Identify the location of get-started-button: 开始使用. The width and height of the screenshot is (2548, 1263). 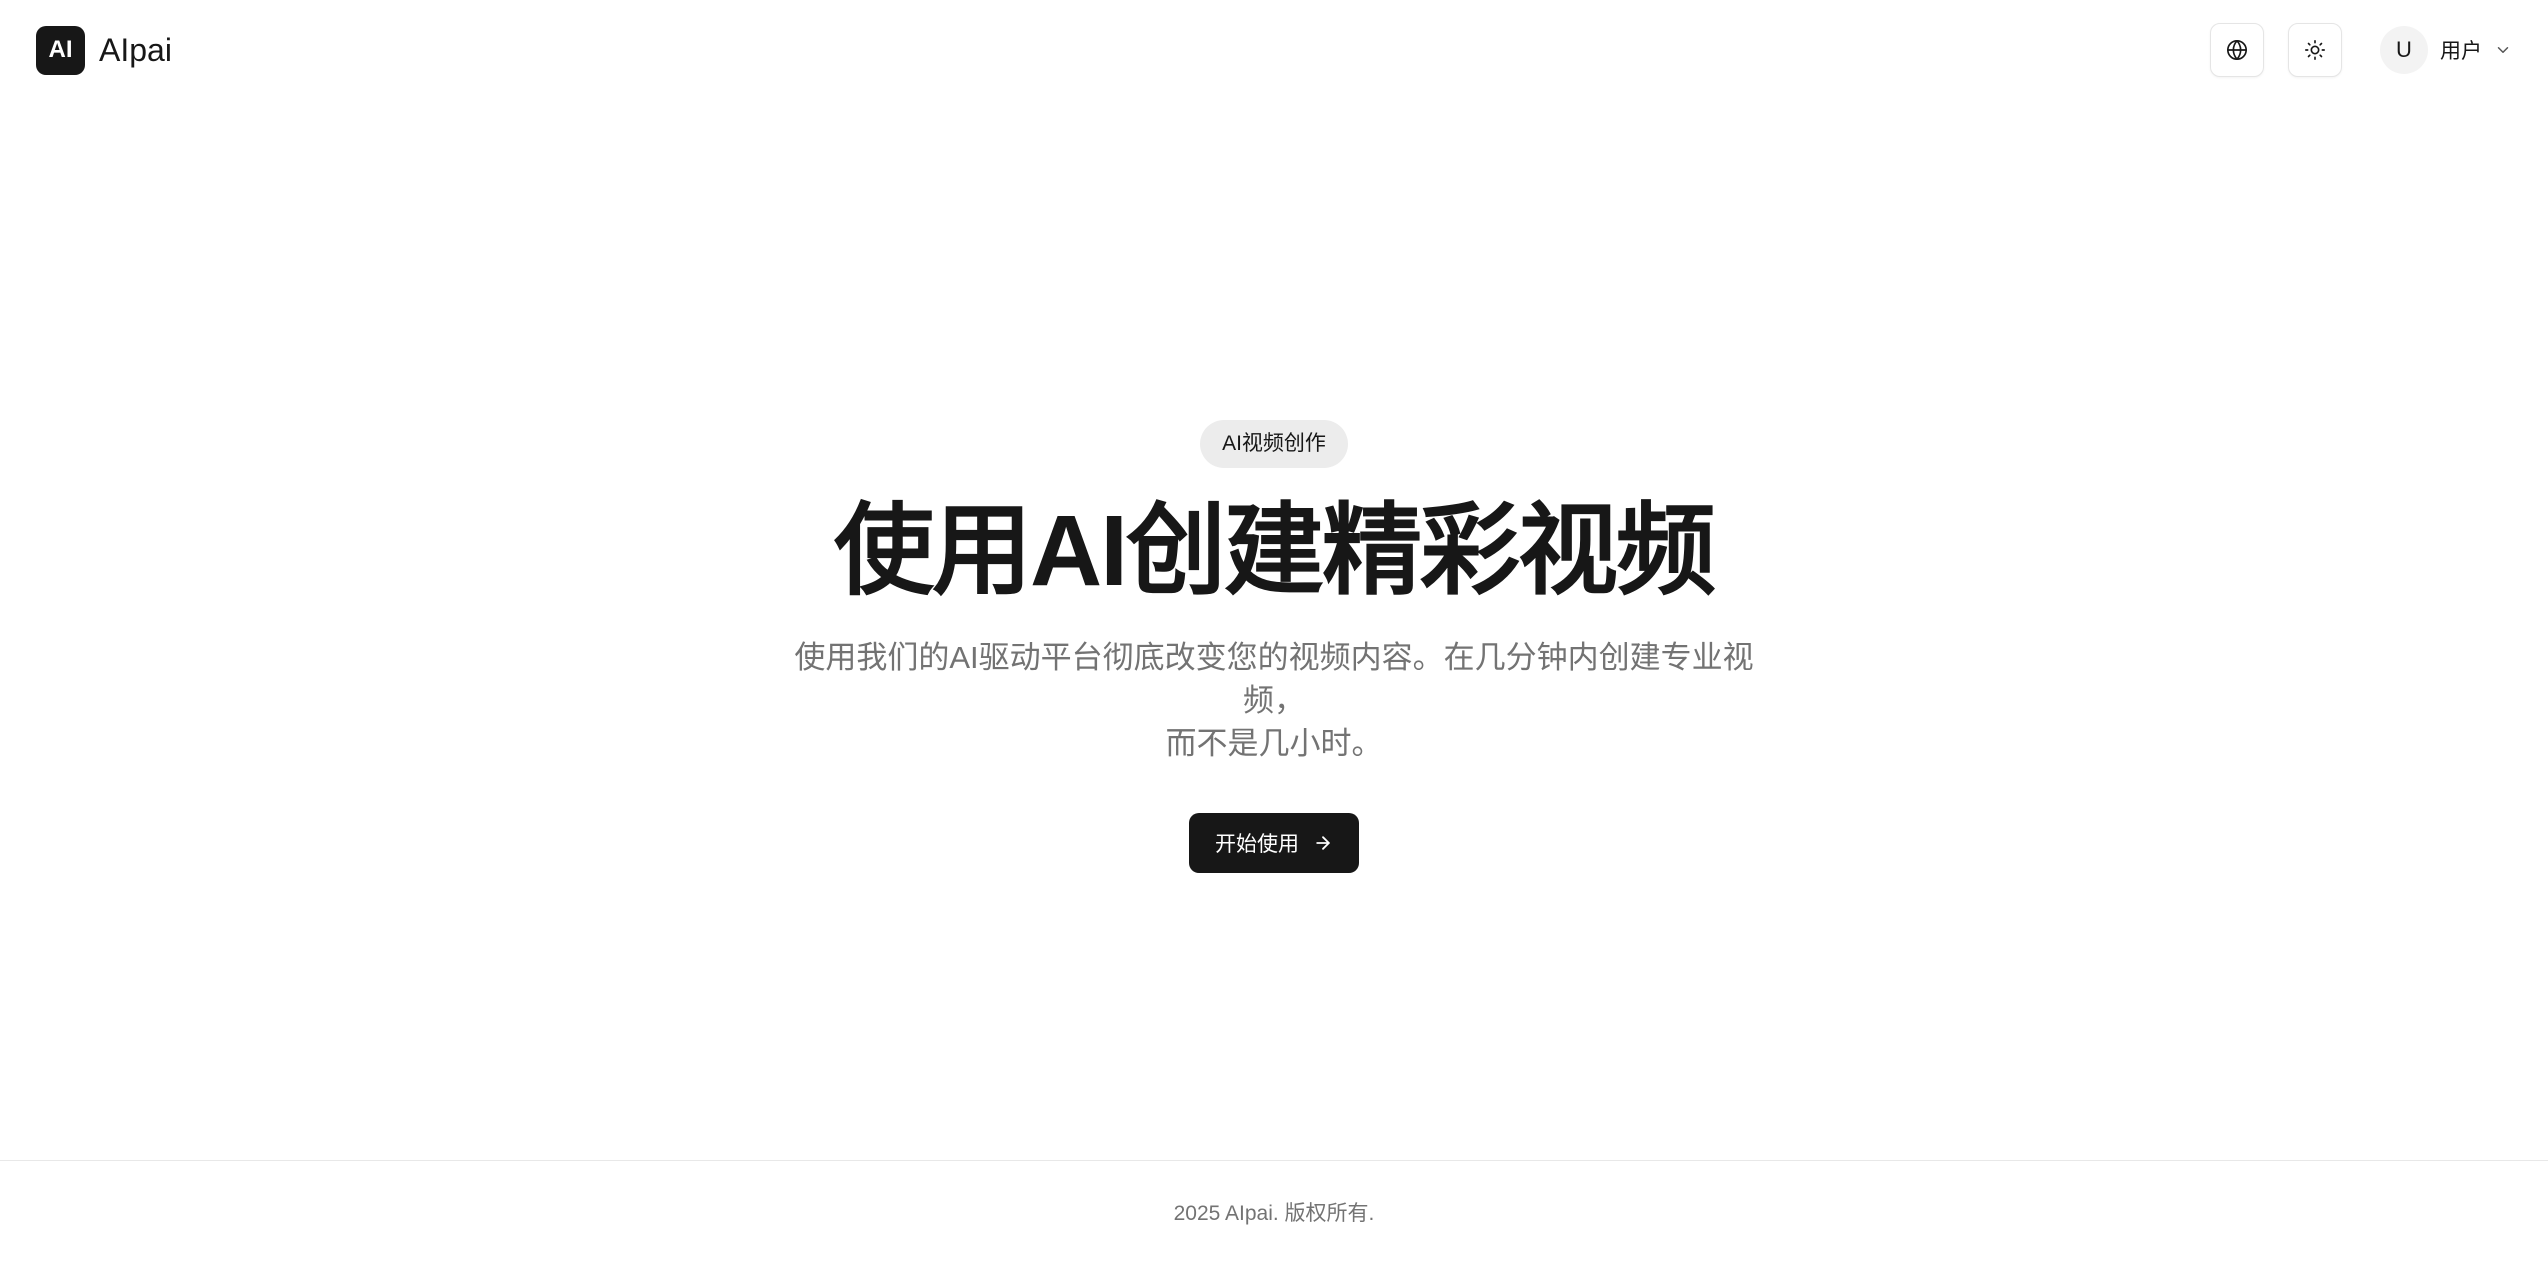
(1274, 843).